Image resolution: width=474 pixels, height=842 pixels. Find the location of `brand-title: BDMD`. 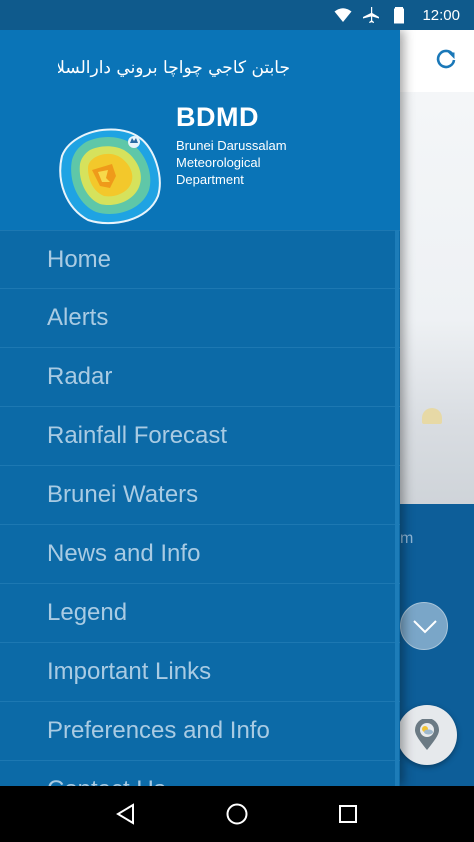

brand-title: BDMD is located at coordinates (217, 117).